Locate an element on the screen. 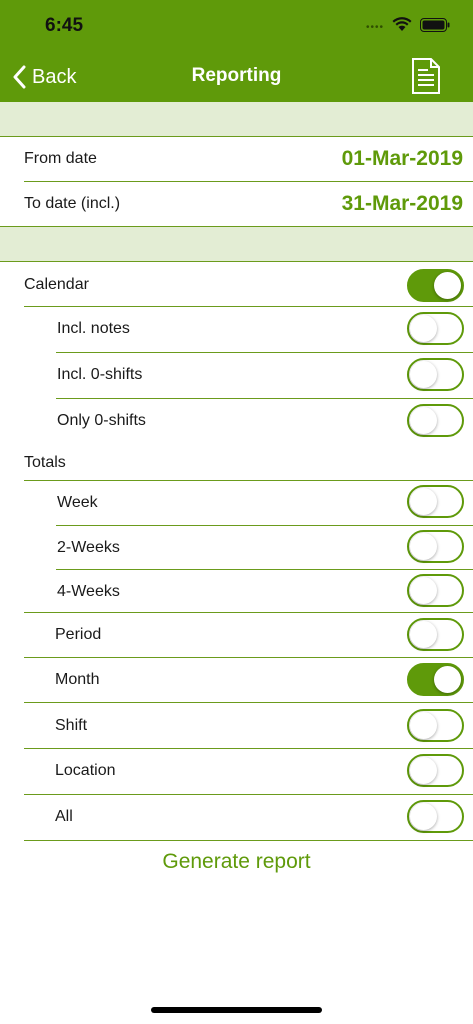 Image resolution: width=473 pixels, height=1024 pixels. only-zero-shifts-row: Only 0-shifts is located at coordinates (236, 421).